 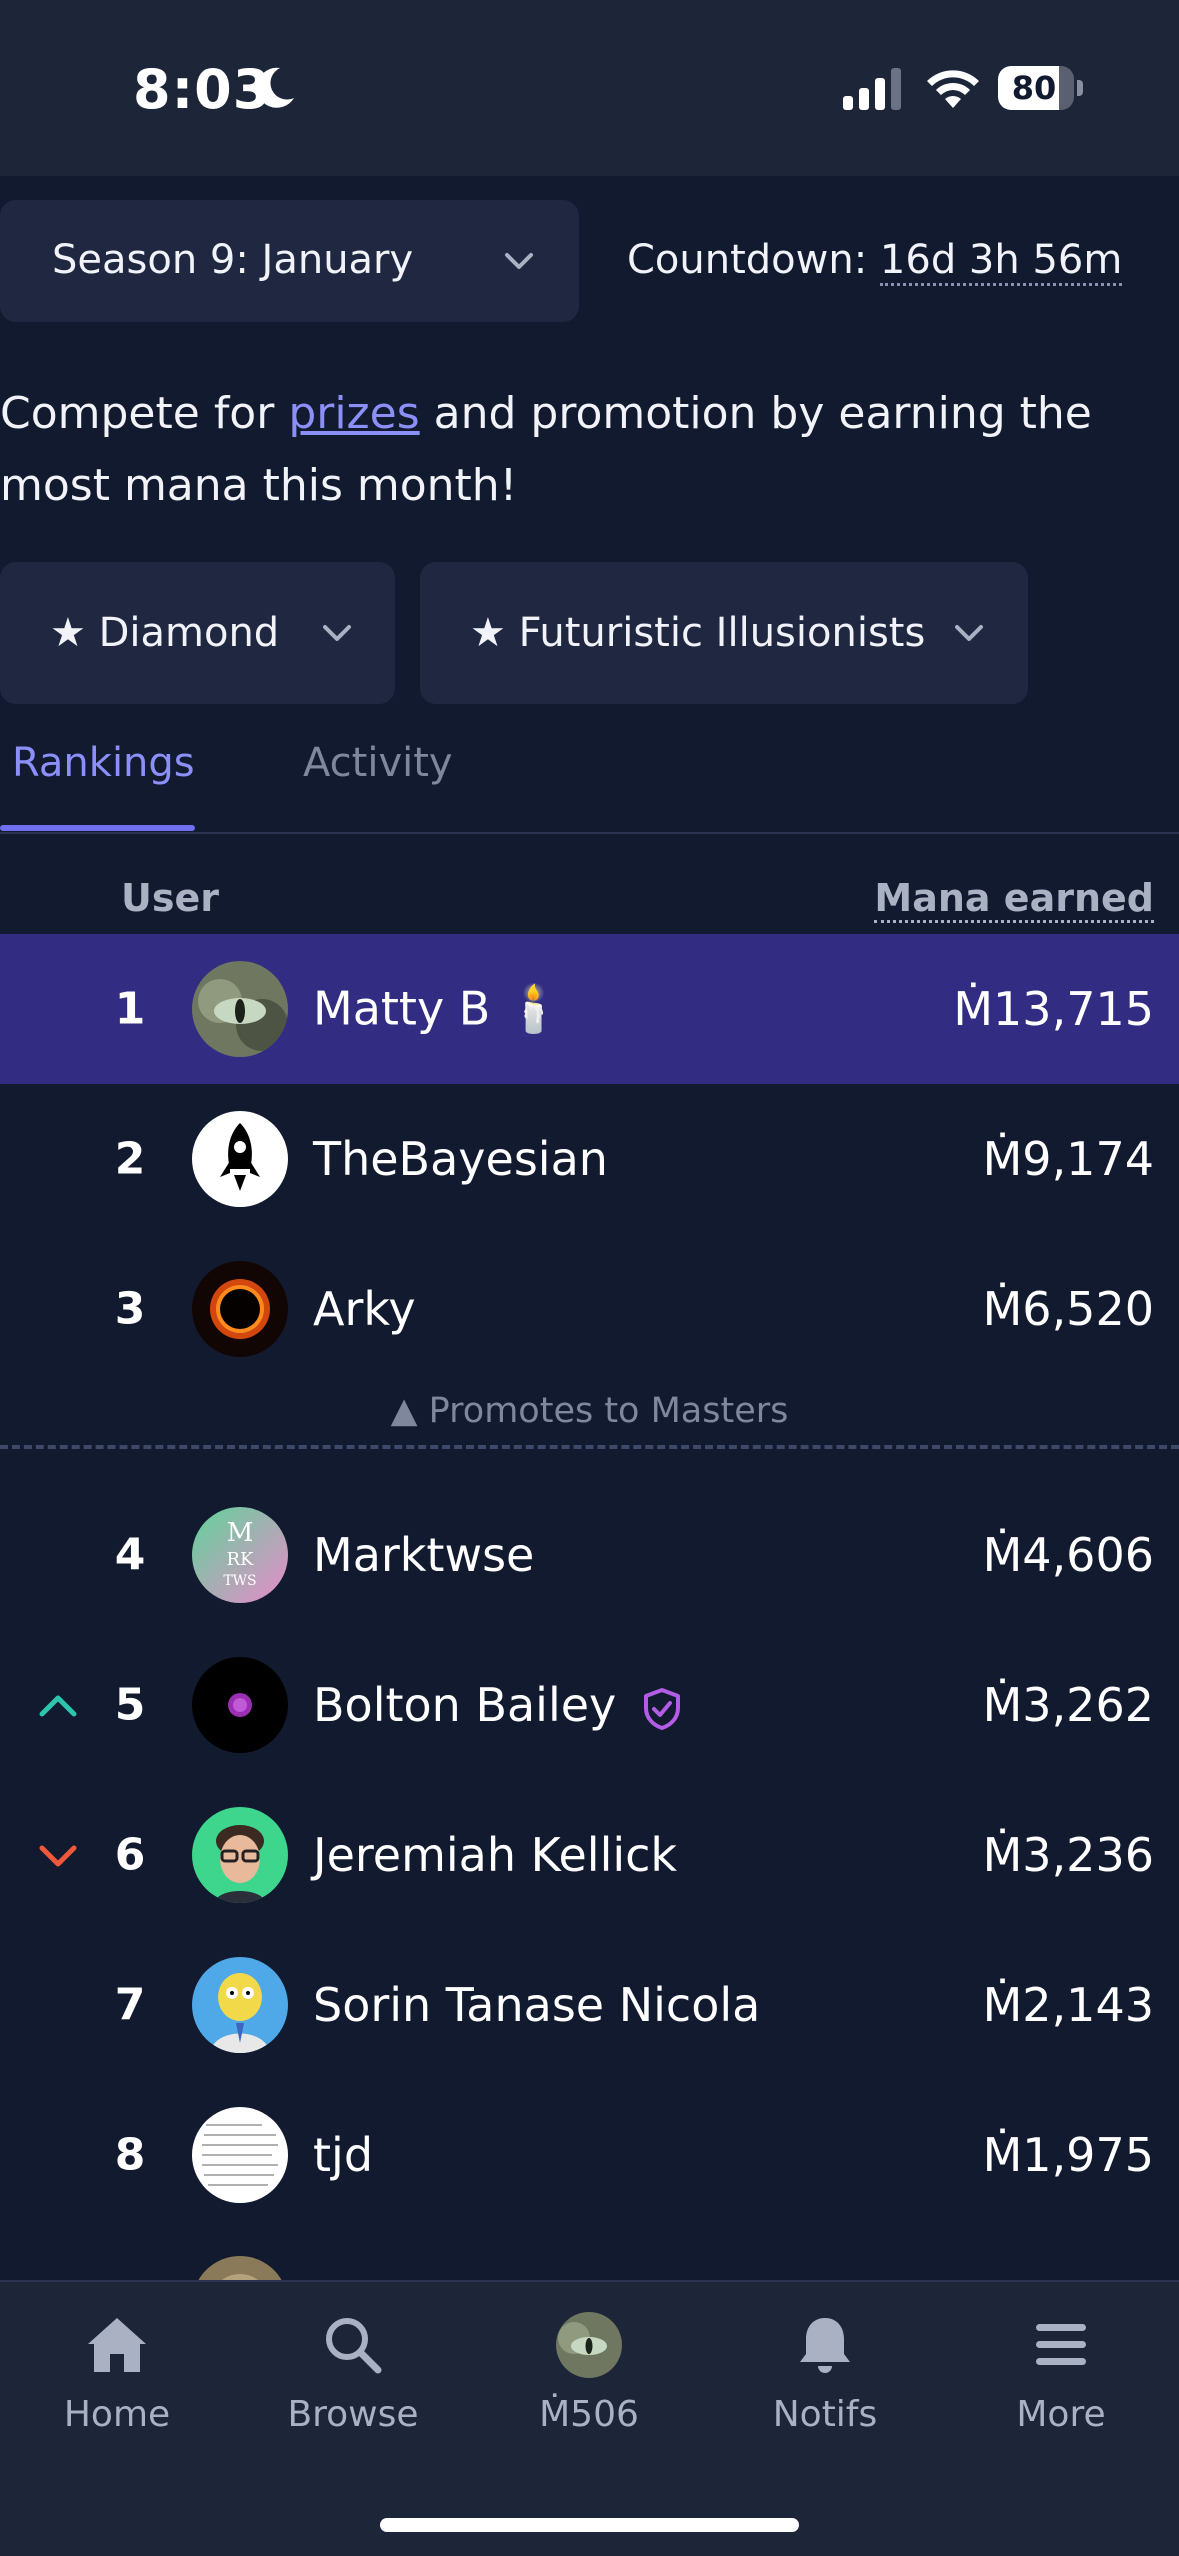 What do you see at coordinates (241, 1559) in the screenshot?
I see `avatar-letters: RK` at bounding box center [241, 1559].